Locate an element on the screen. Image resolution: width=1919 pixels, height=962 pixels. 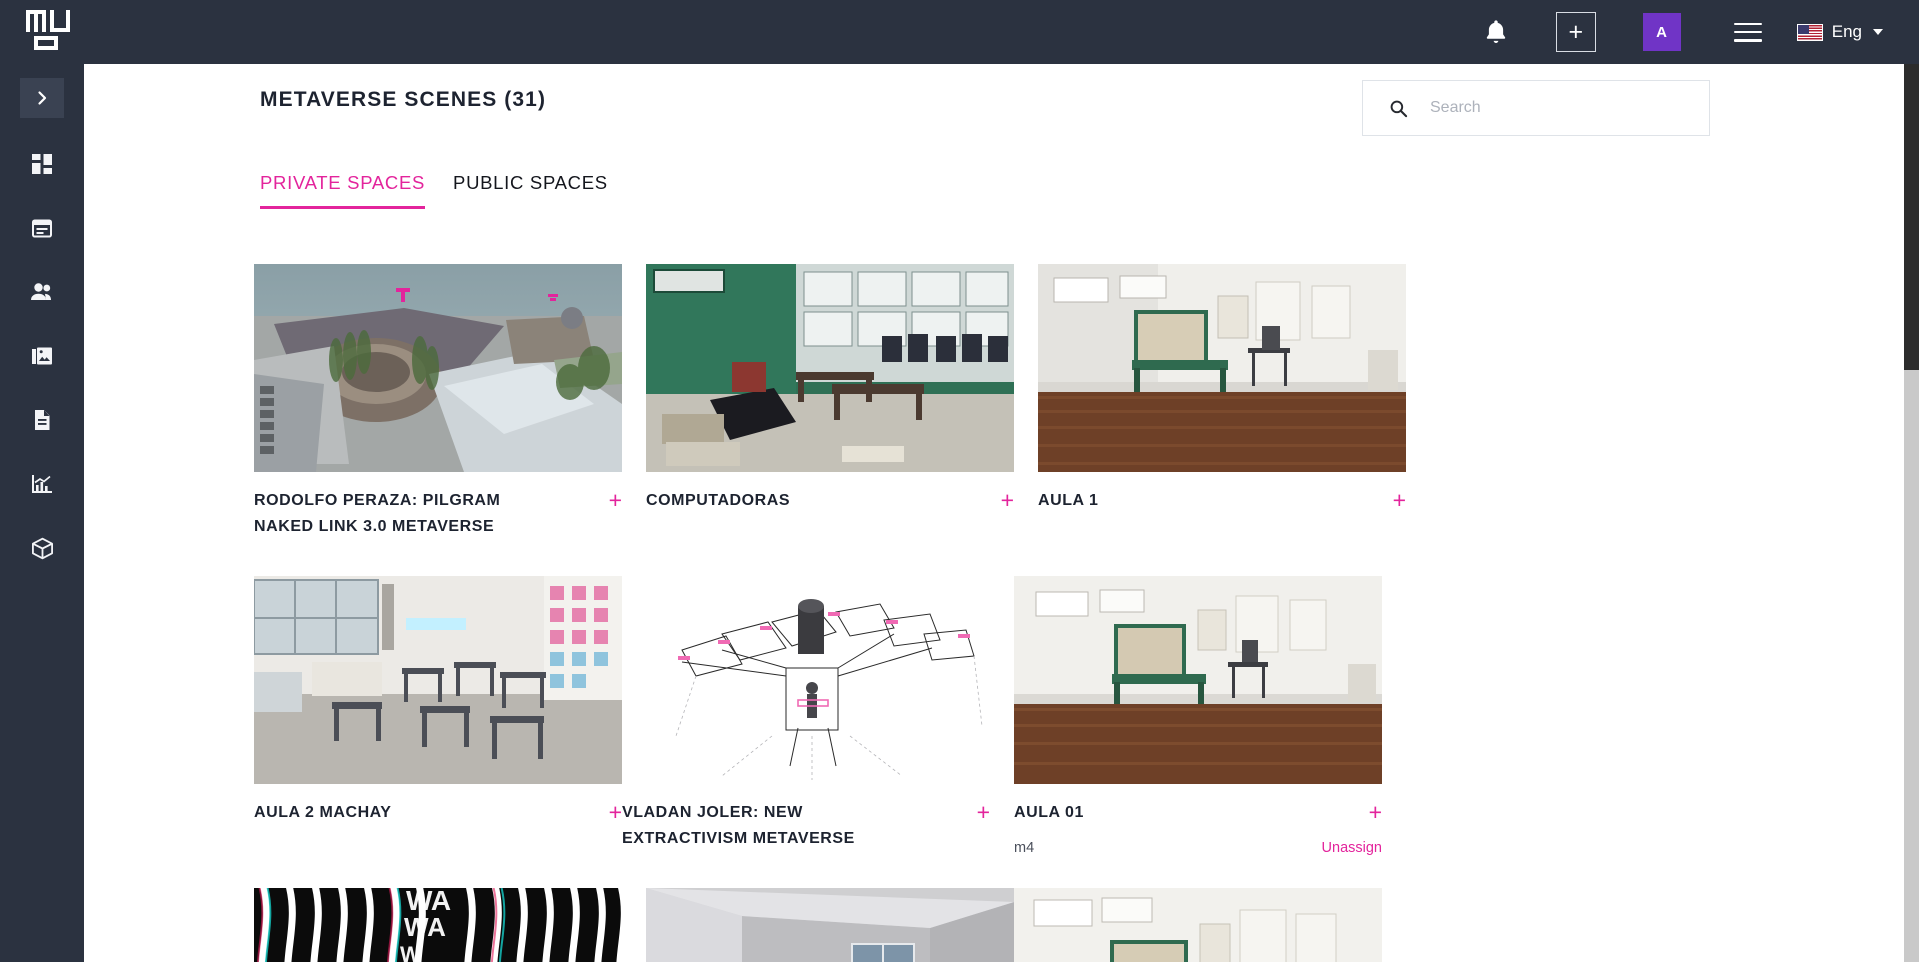
sidebar-item-documents is located at coordinates (42, 420).